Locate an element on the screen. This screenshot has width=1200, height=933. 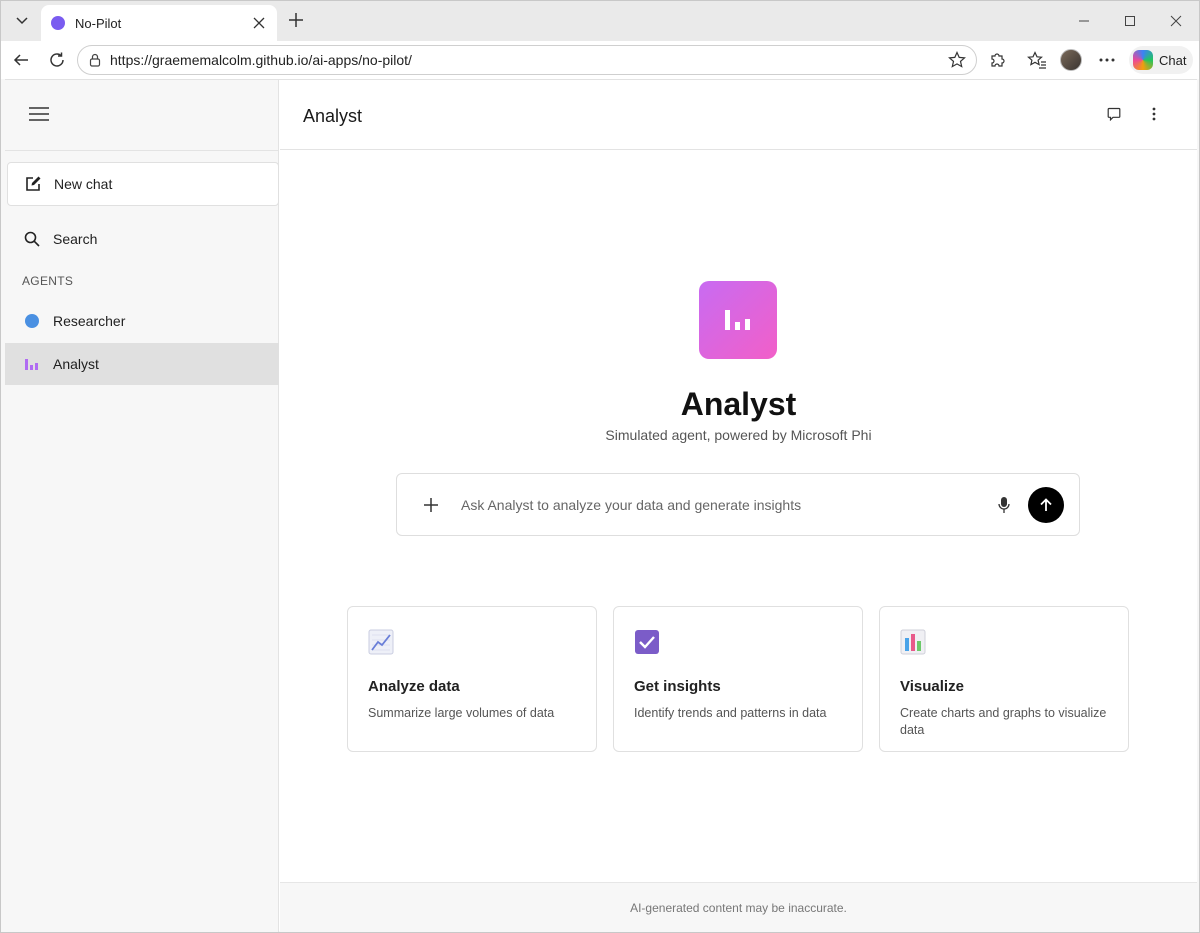
back-button is located at coordinates (21, 60).